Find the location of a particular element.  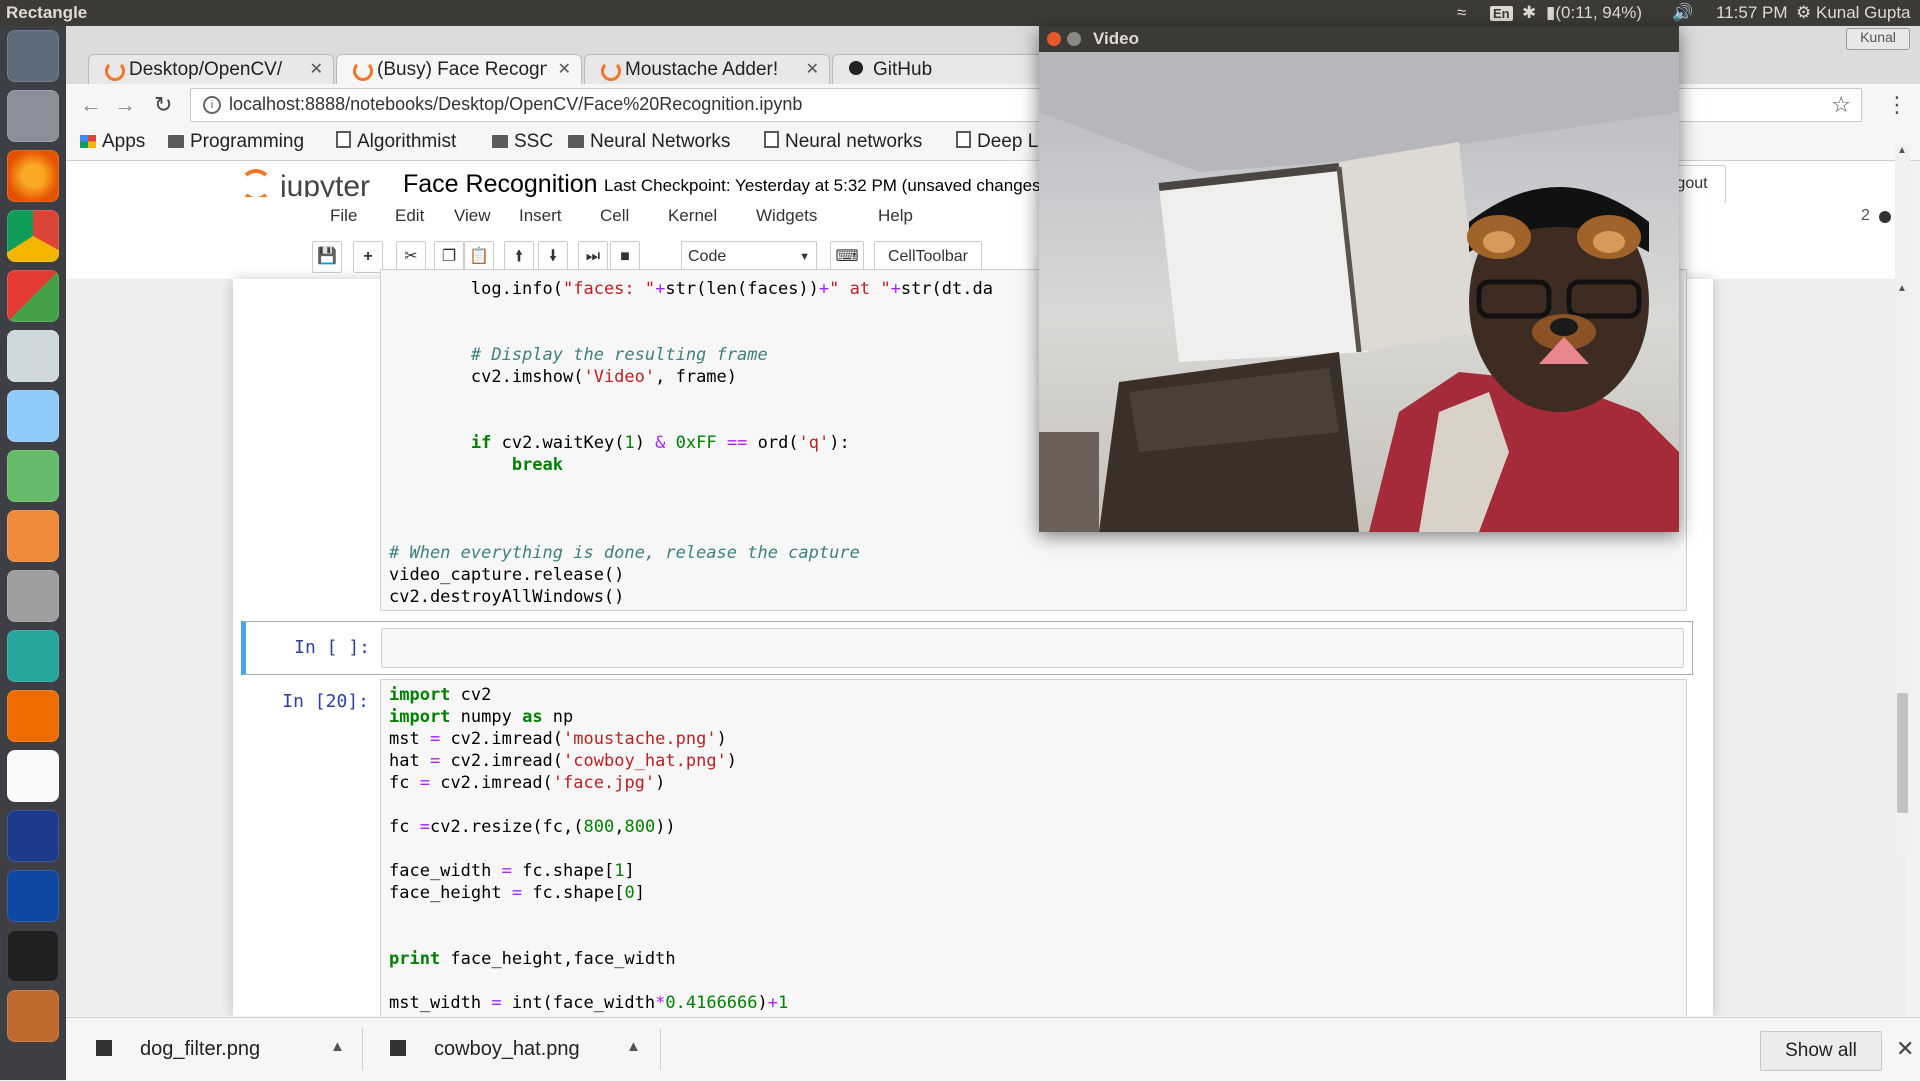

notebook-title: Face Recognition is located at coordinates (500, 184).